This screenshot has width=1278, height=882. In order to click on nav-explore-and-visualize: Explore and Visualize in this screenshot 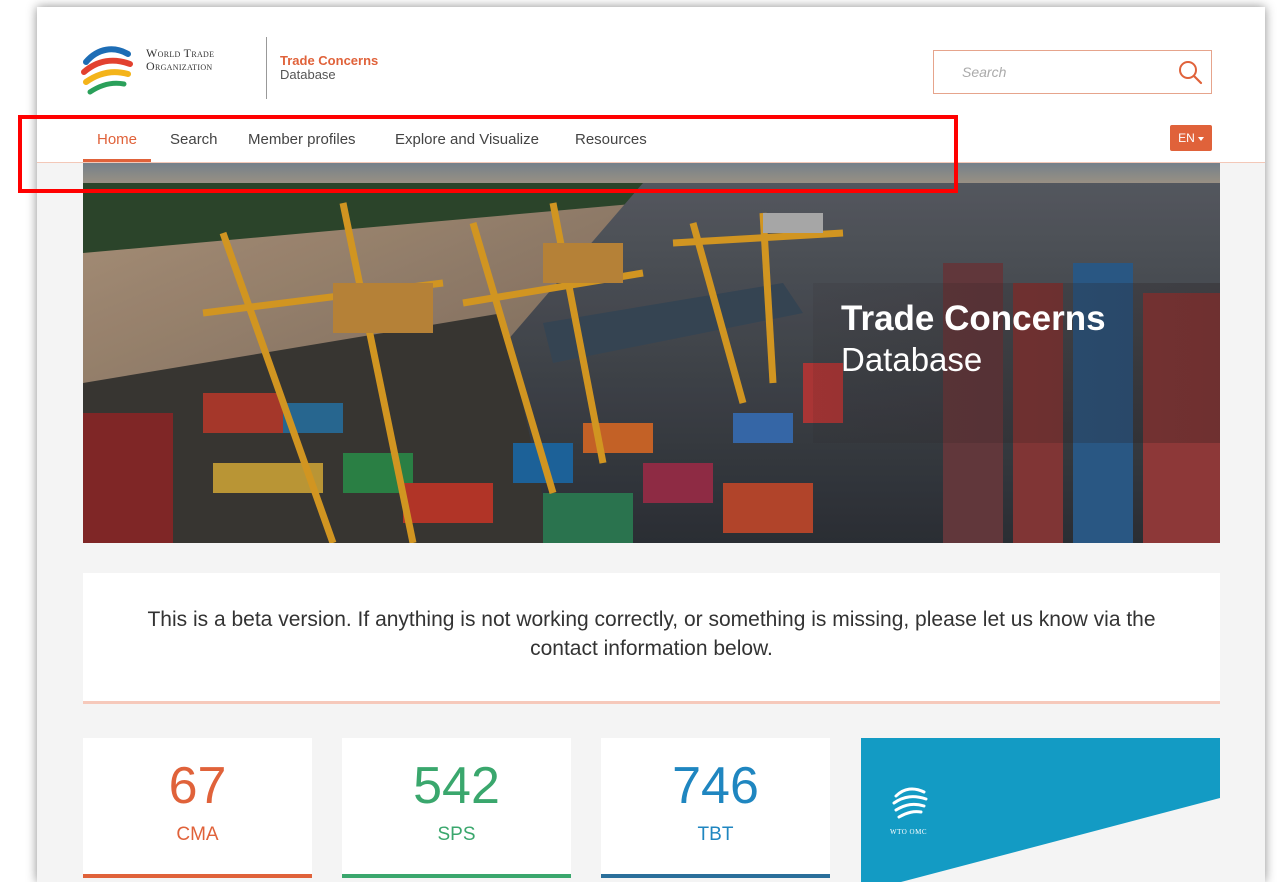, I will do `click(467, 142)`.